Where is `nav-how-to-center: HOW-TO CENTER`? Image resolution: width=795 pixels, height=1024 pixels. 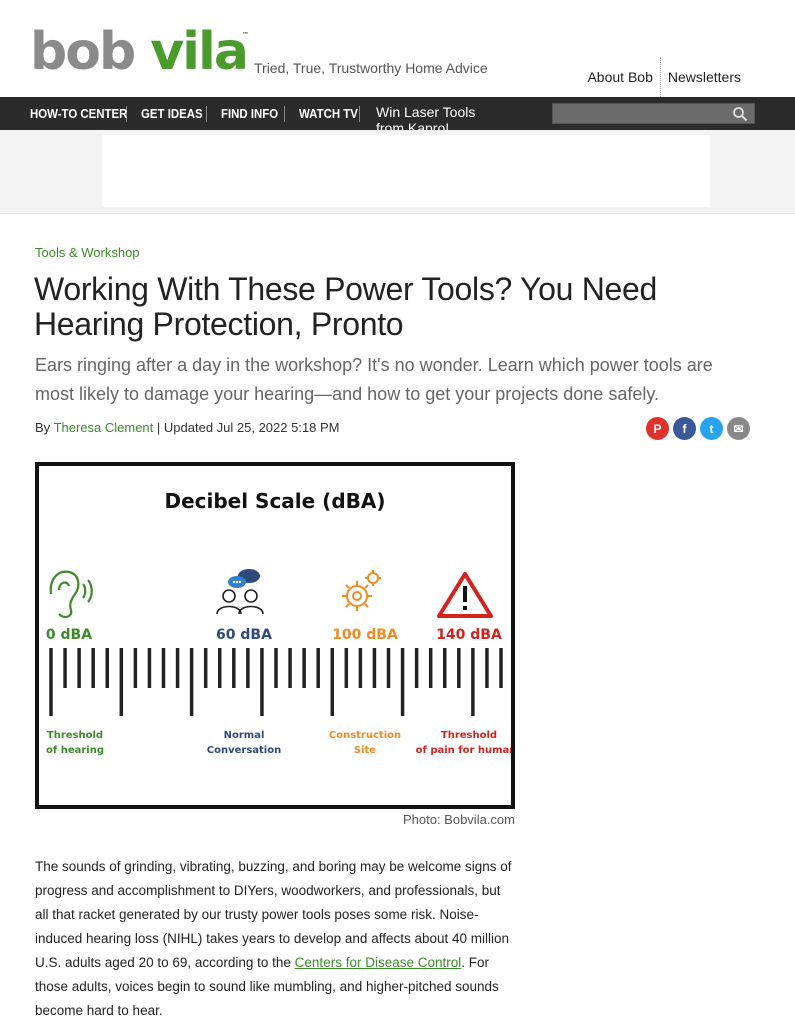
nav-how-to-center: HOW-TO CENTER is located at coordinates (78, 113).